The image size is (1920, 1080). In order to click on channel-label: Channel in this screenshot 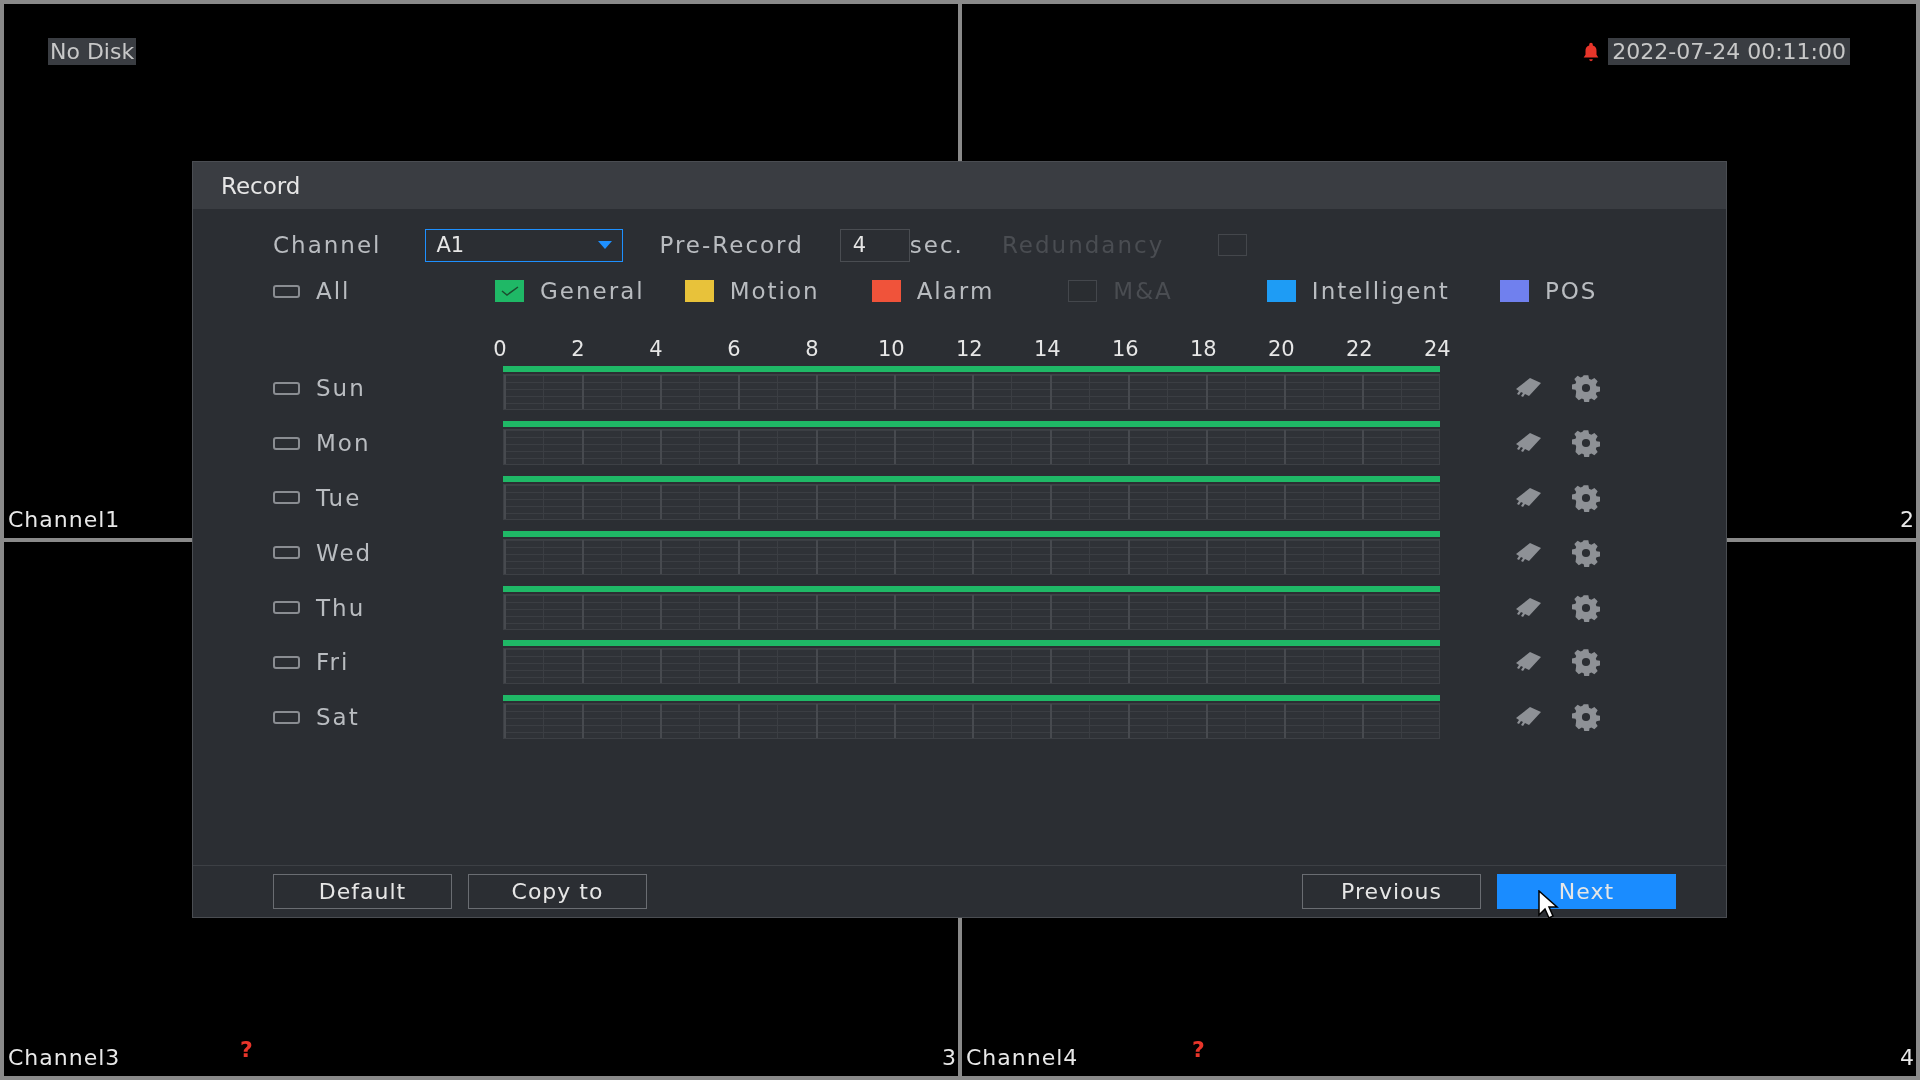, I will do `click(327, 245)`.